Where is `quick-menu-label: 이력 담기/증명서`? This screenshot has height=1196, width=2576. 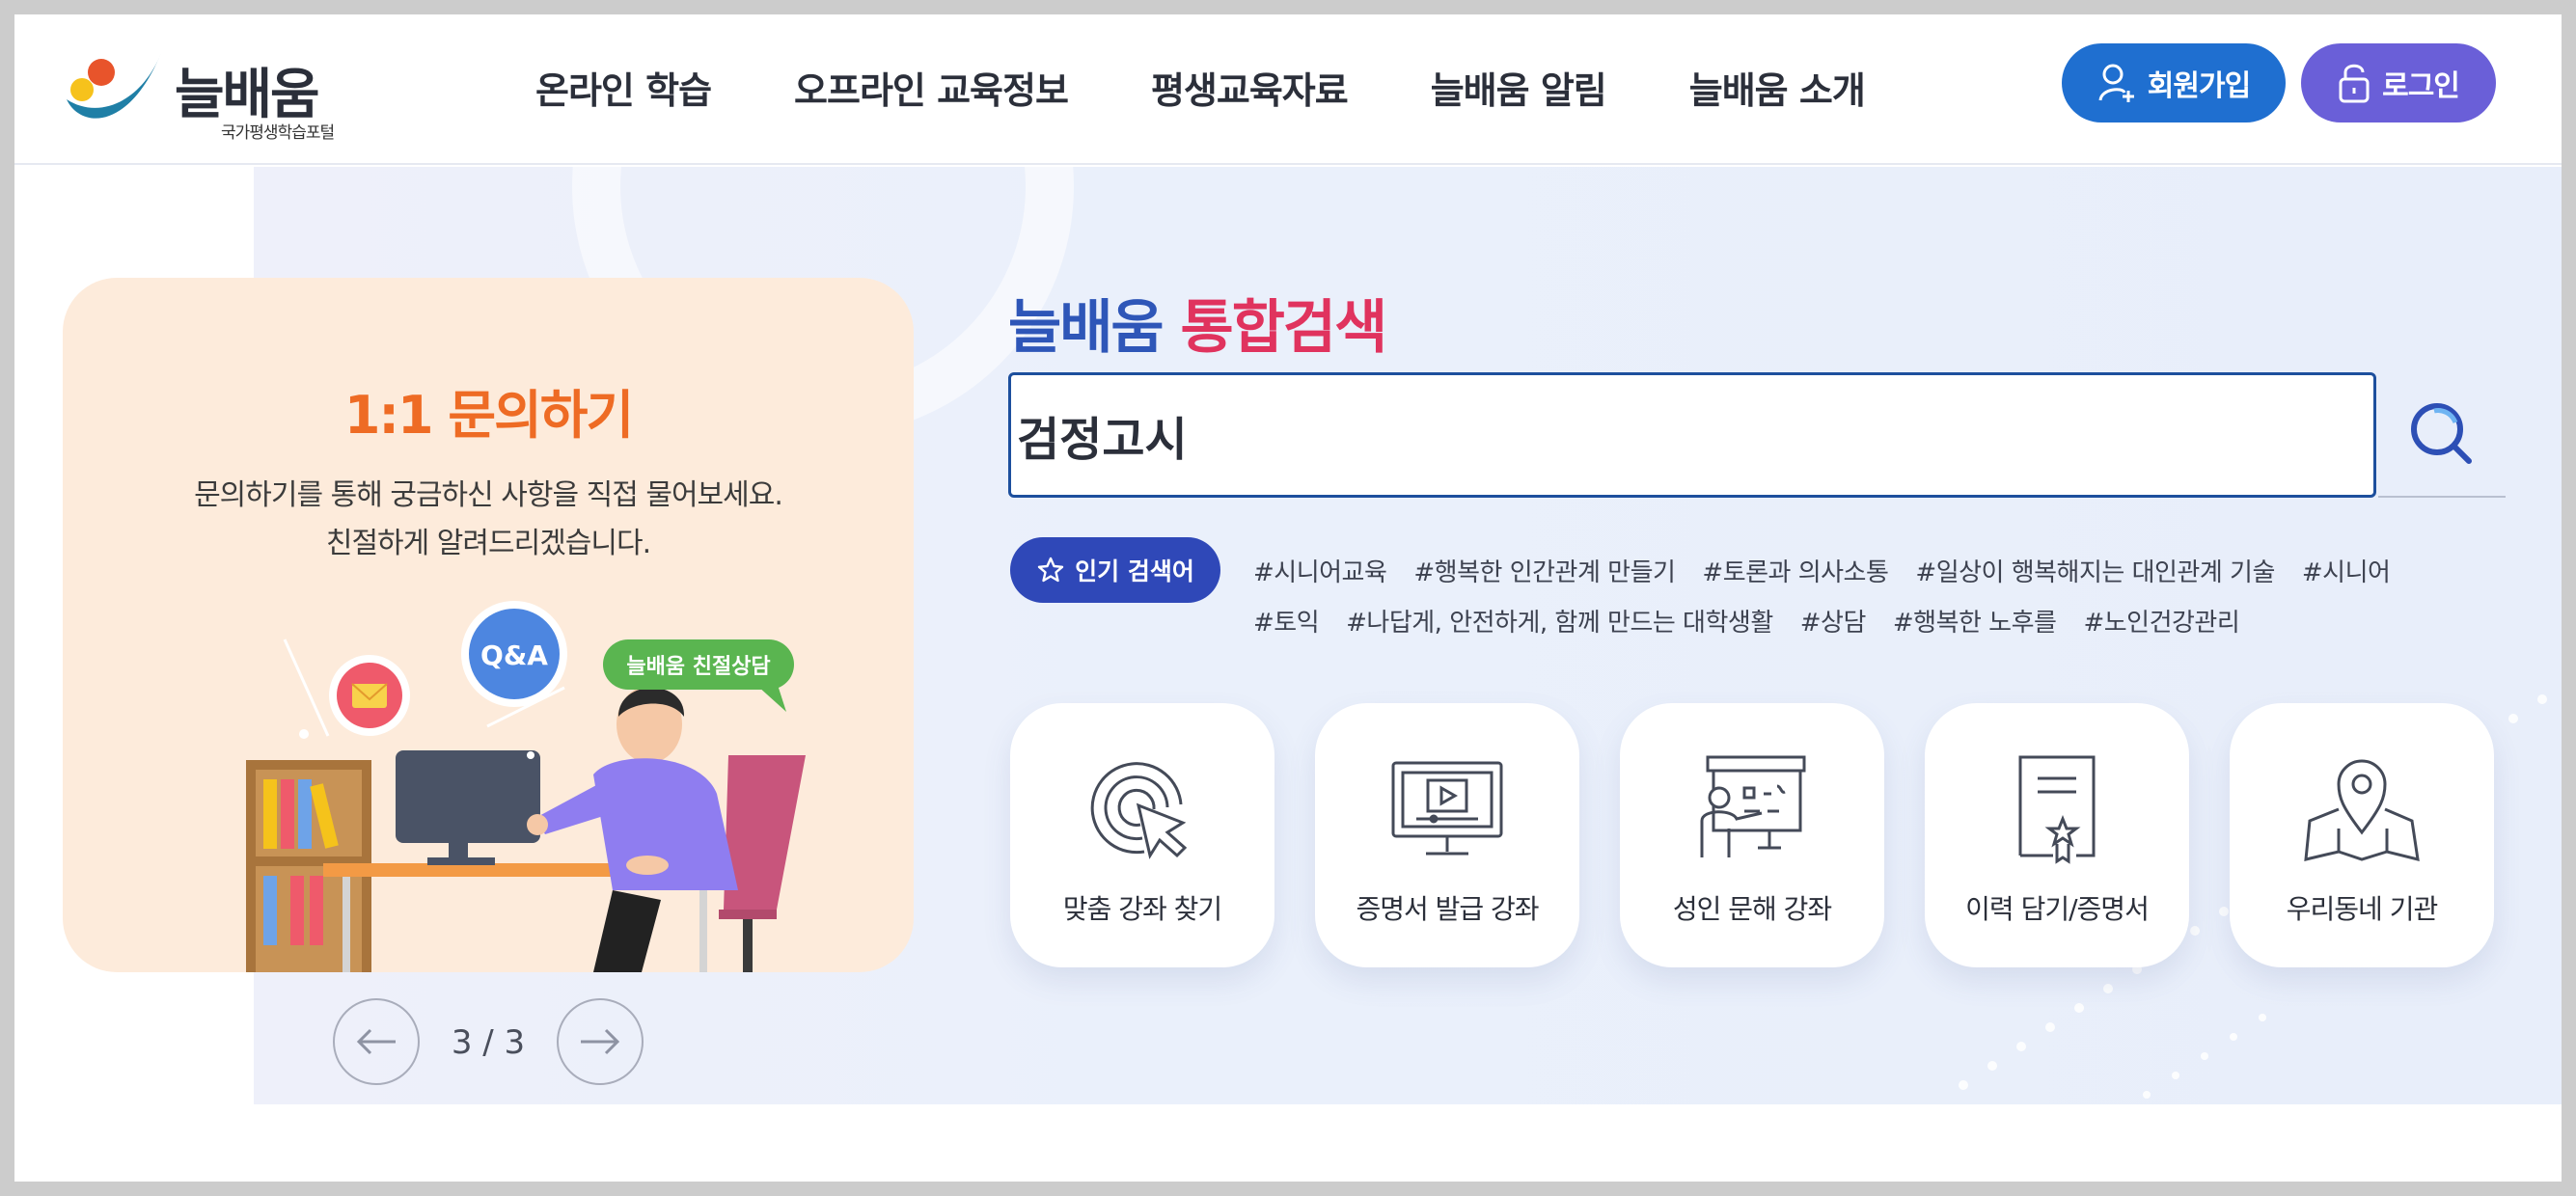
quick-menu-label: 이력 담기/증명서 is located at coordinates (2058, 909).